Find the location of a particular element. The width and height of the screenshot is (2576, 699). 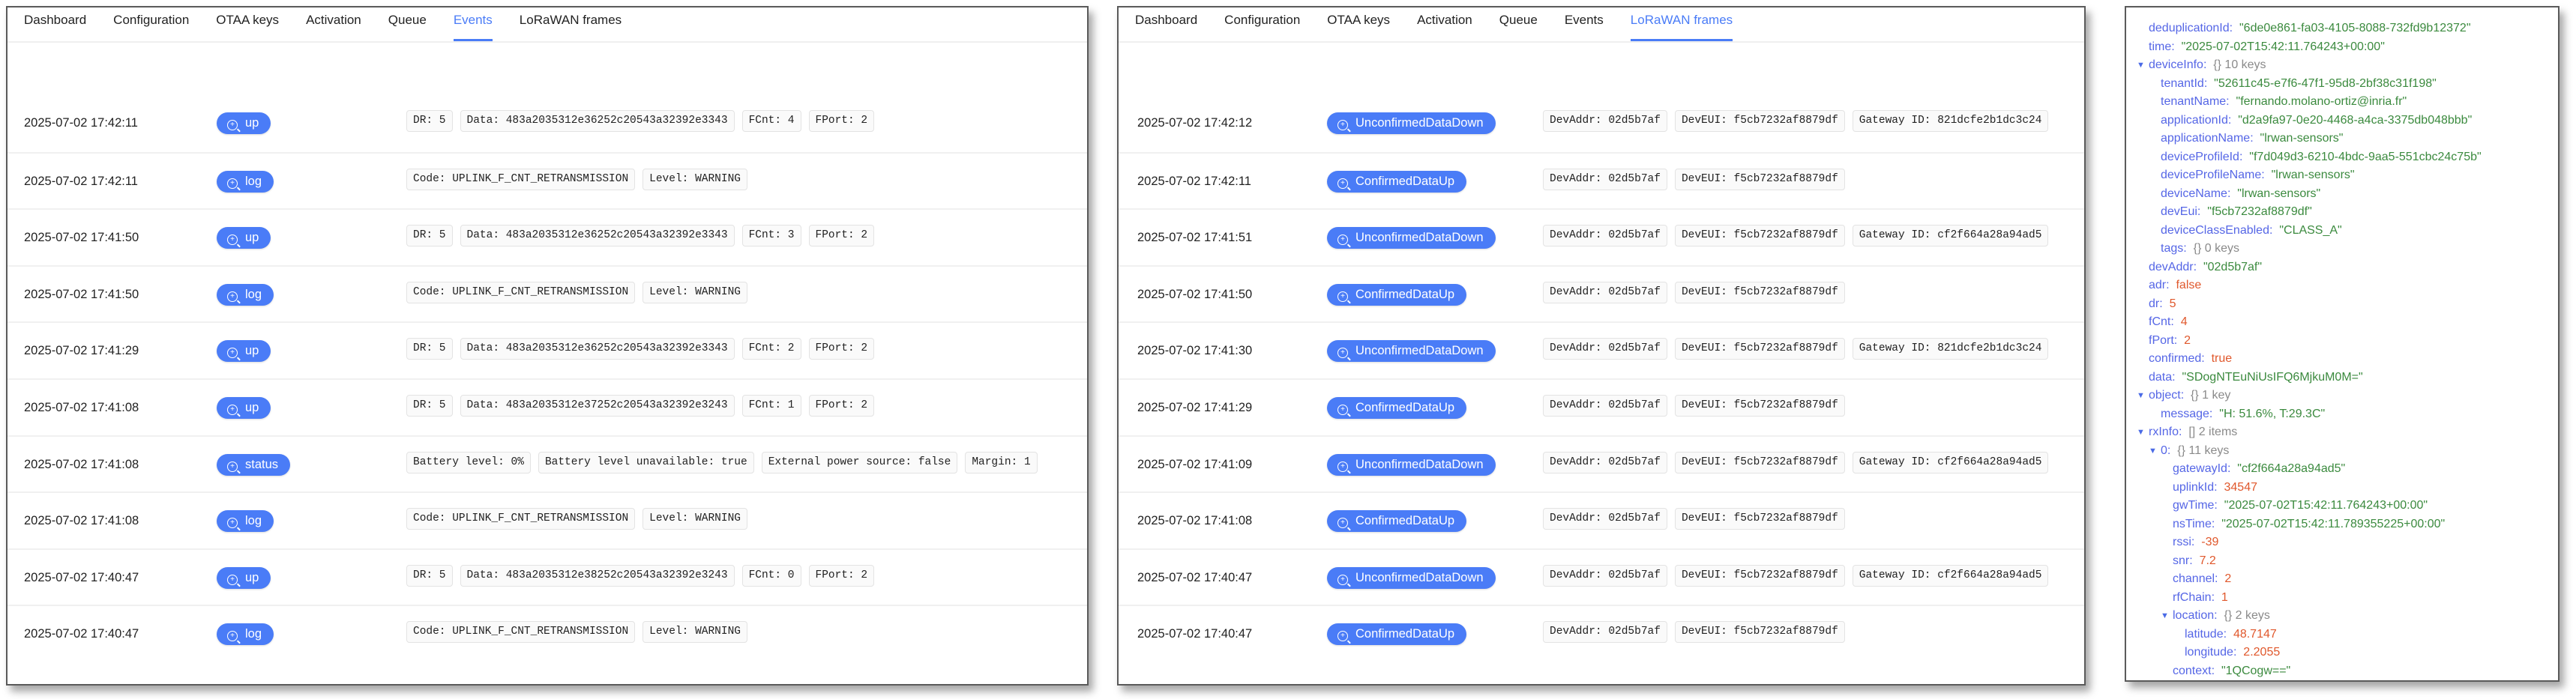

json-entry-time: time: "2025-07-02T15:42:11.764243+00:00" is located at coordinates (2267, 47).